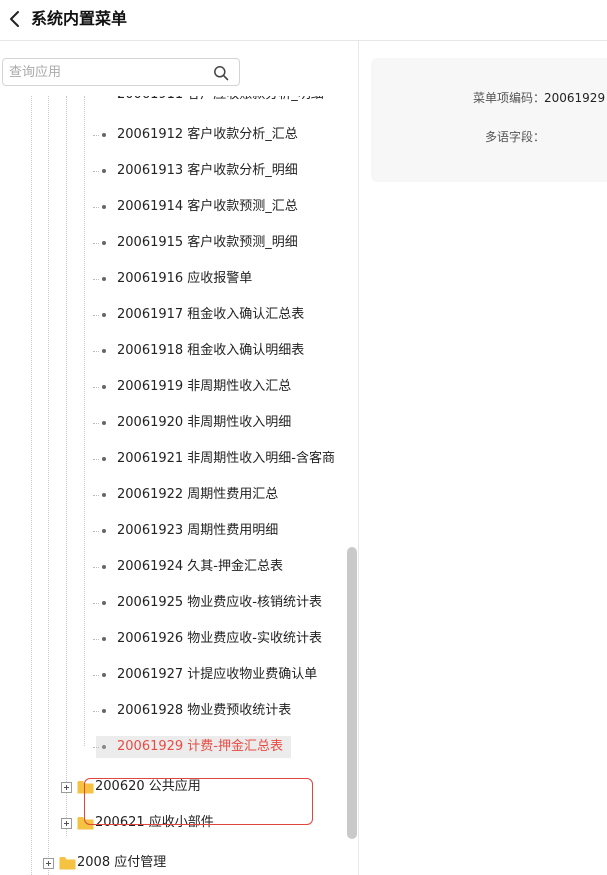  What do you see at coordinates (211, 350) in the screenshot?
I see `tree-leaf-label: 20061918 租金收入确认明细表` at bounding box center [211, 350].